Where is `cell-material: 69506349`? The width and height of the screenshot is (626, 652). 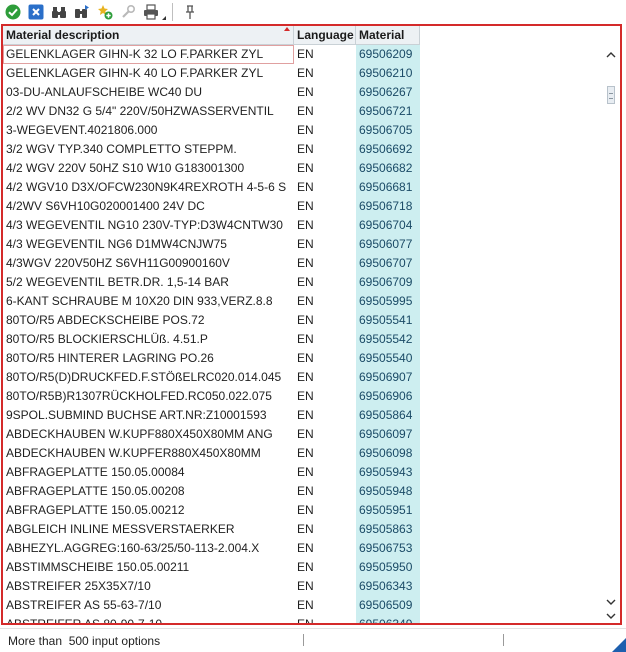
cell-material: 69506349 is located at coordinates (388, 619).